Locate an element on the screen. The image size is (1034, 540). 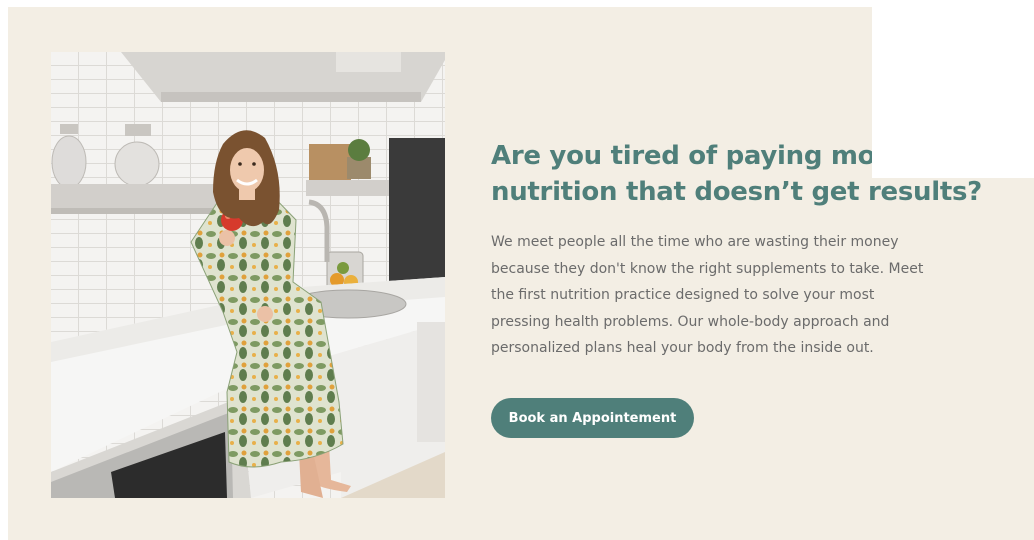
heading-line-2: nutrition that doesn’t get results? is located at coordinates (736, 192).